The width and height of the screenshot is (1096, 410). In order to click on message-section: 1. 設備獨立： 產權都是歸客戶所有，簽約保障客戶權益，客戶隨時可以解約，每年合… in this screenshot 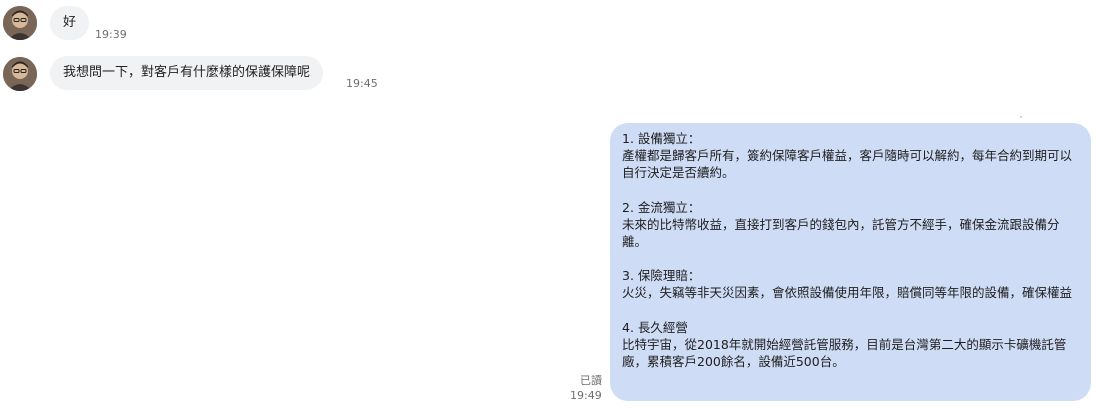, I will do `click(850, 156)`.